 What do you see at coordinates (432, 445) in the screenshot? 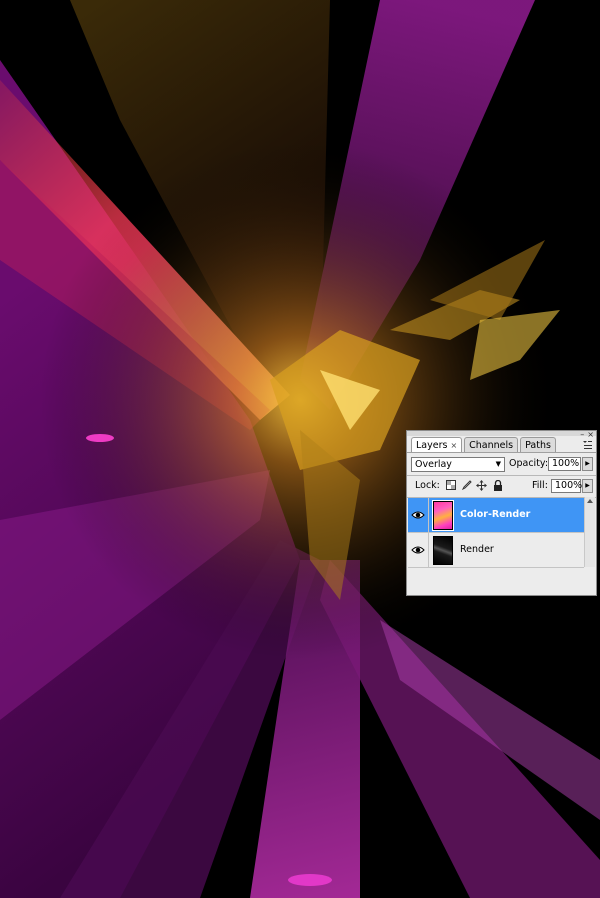
I see `tab-layers-label: Layers` at bounding box center [432, 445].